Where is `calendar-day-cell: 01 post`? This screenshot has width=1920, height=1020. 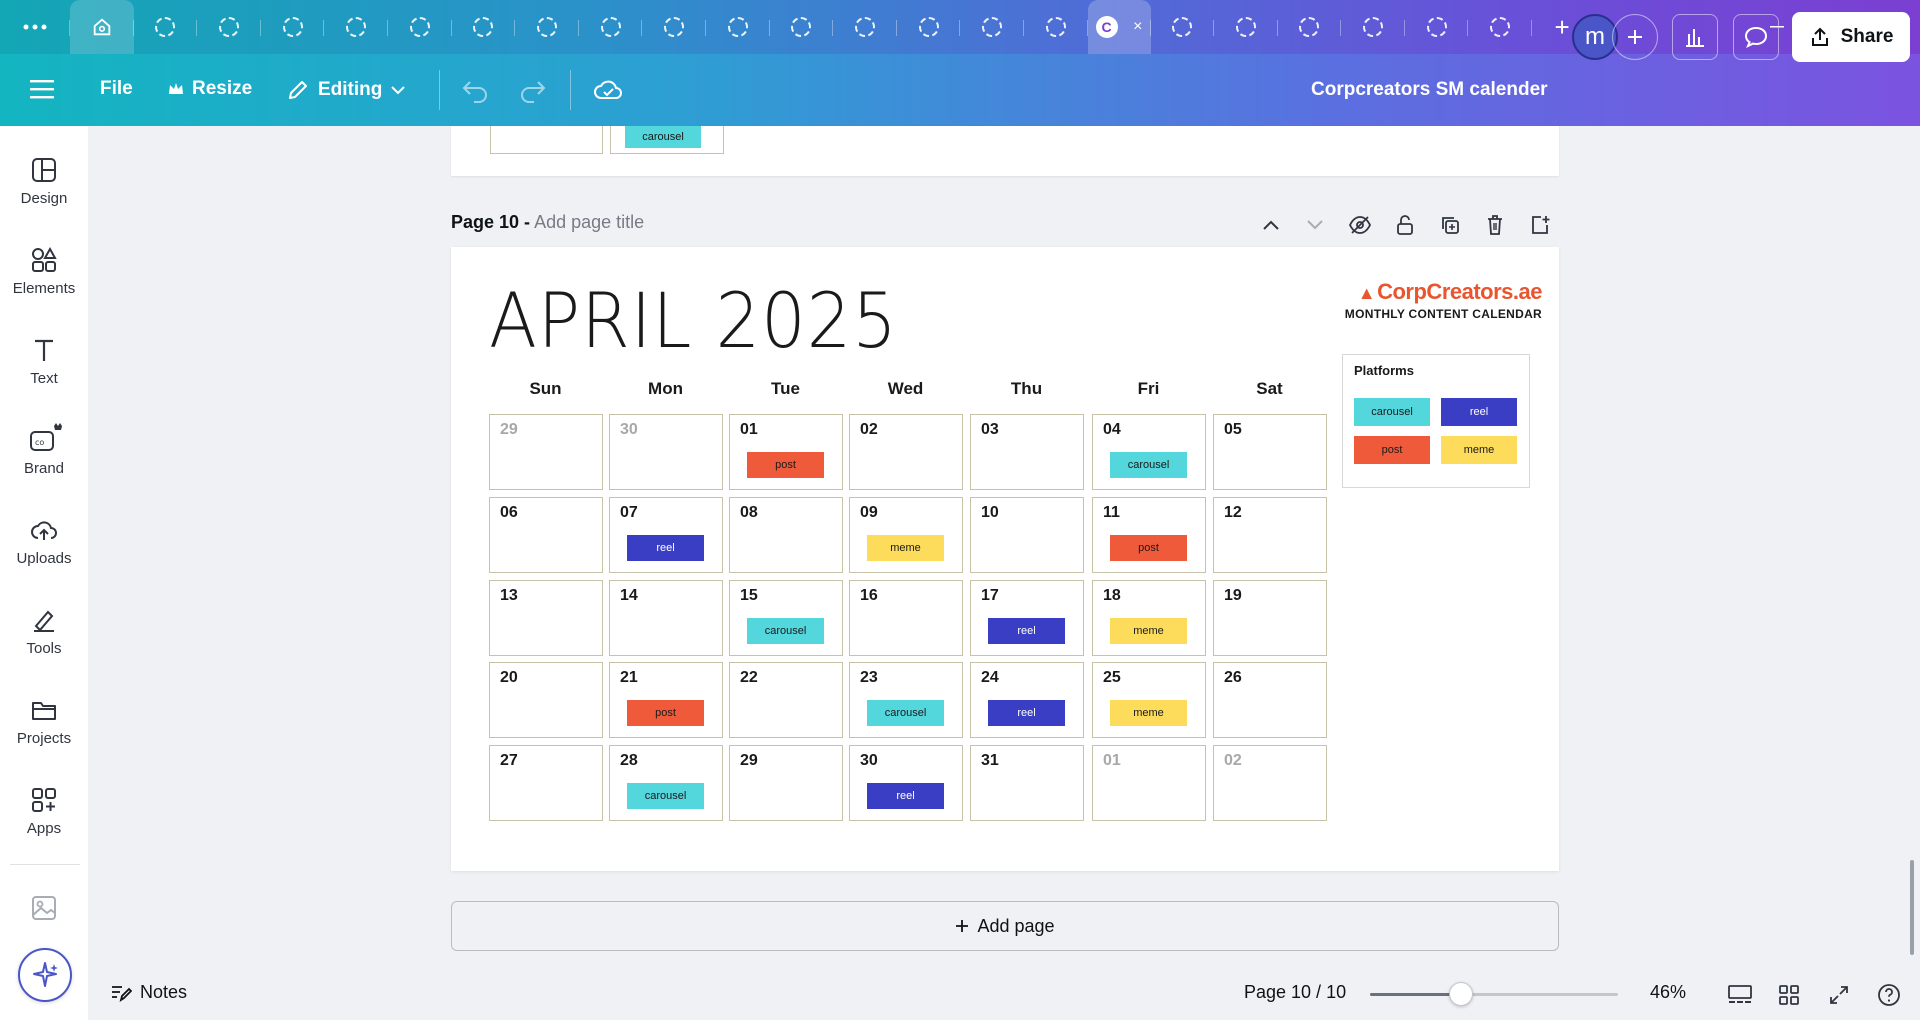 calendar-day-cell: 01 post is located at coordinates (786, 452).